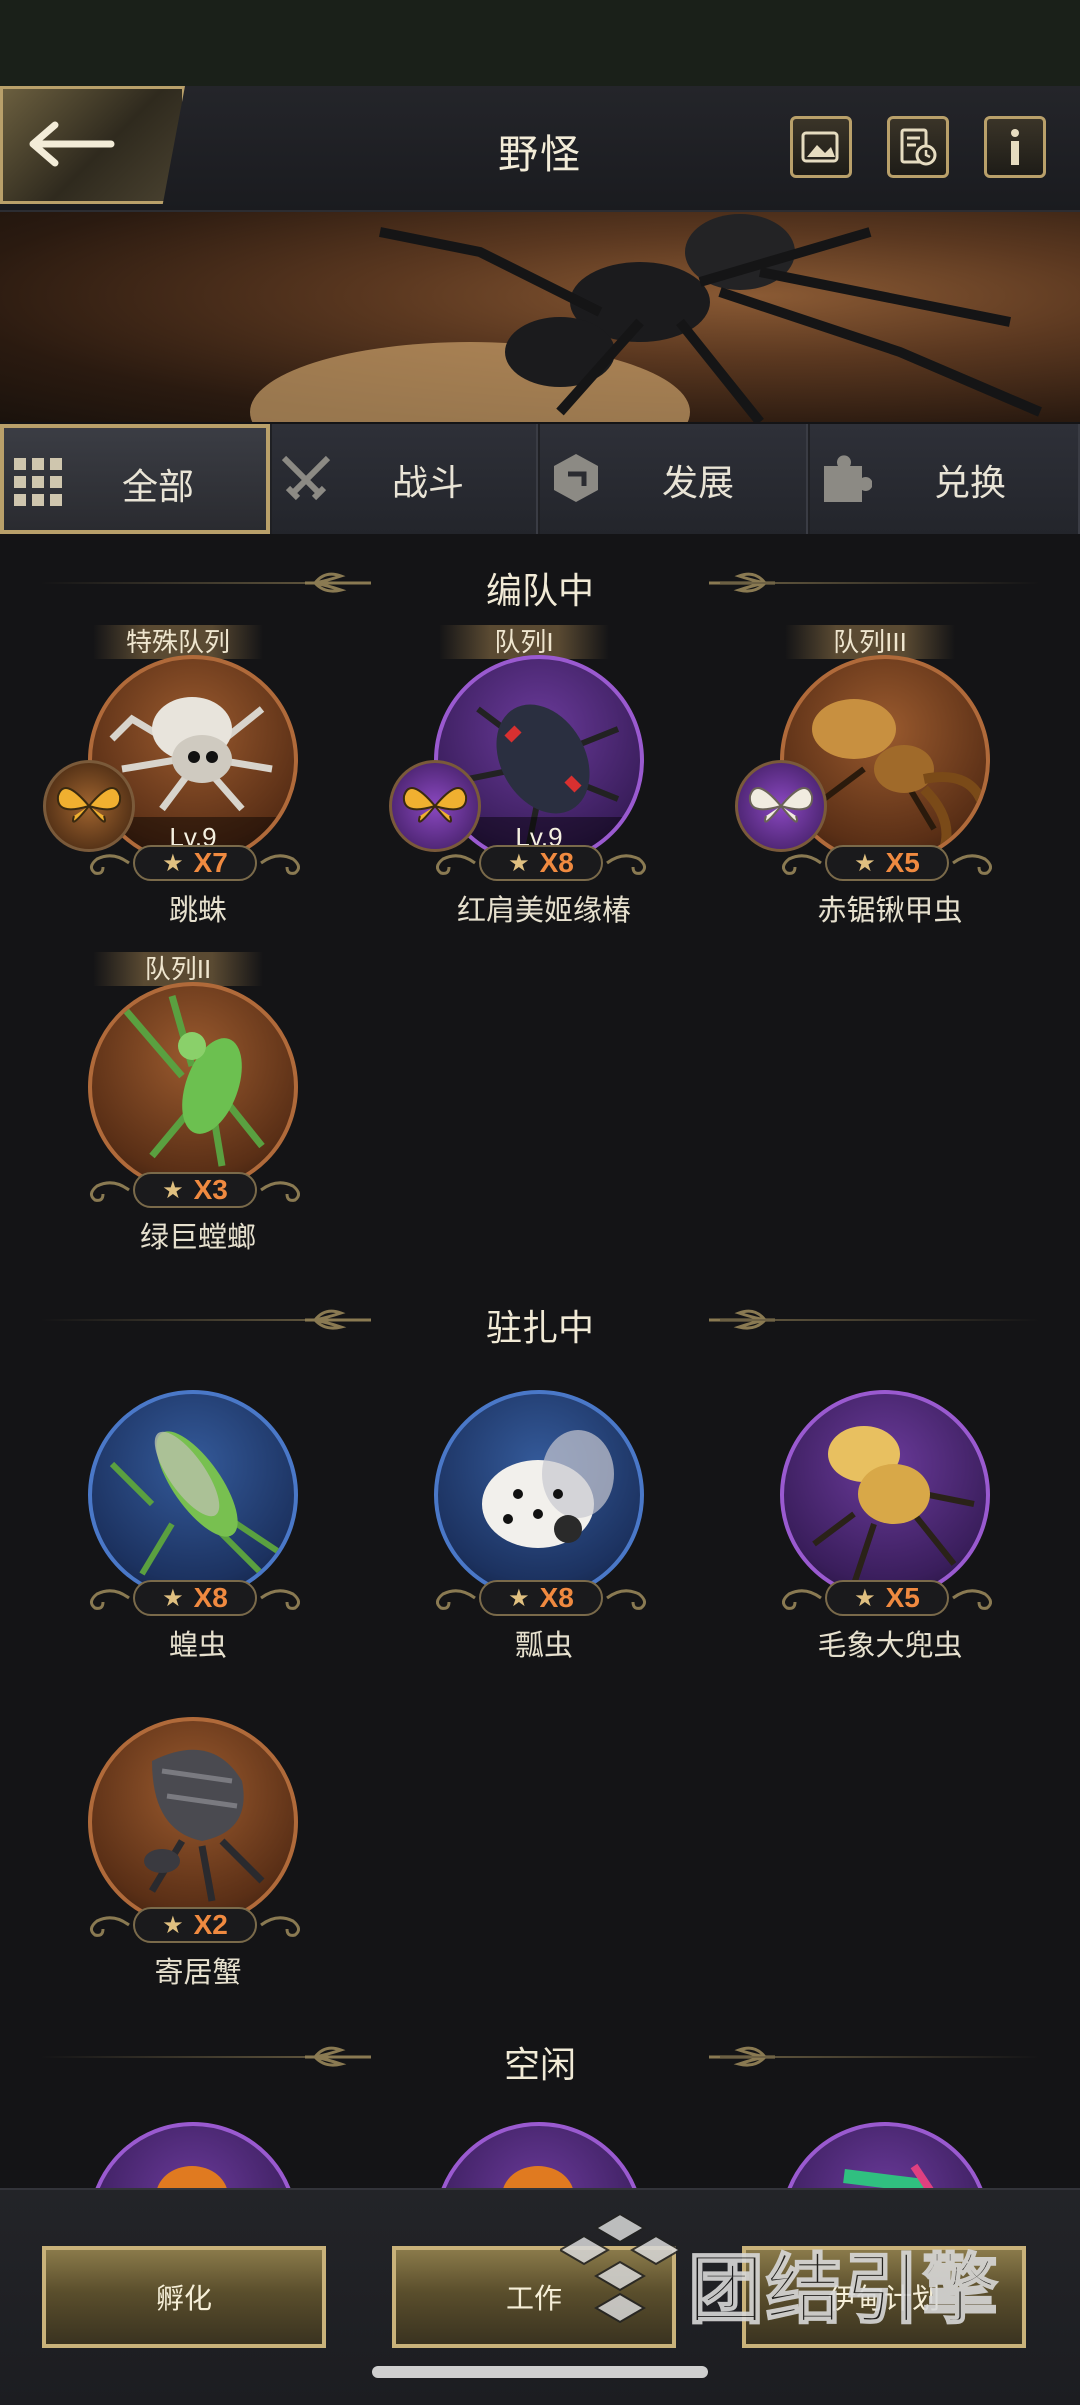  I want to click on tab-battle: 战斗, so click(405, 479).